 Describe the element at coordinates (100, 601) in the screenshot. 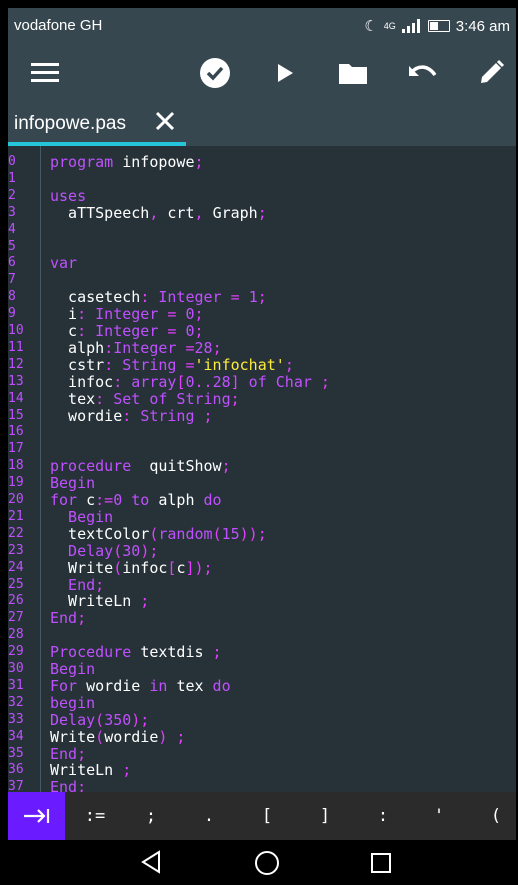

I see `code-text: WriteLn ;` at that location.